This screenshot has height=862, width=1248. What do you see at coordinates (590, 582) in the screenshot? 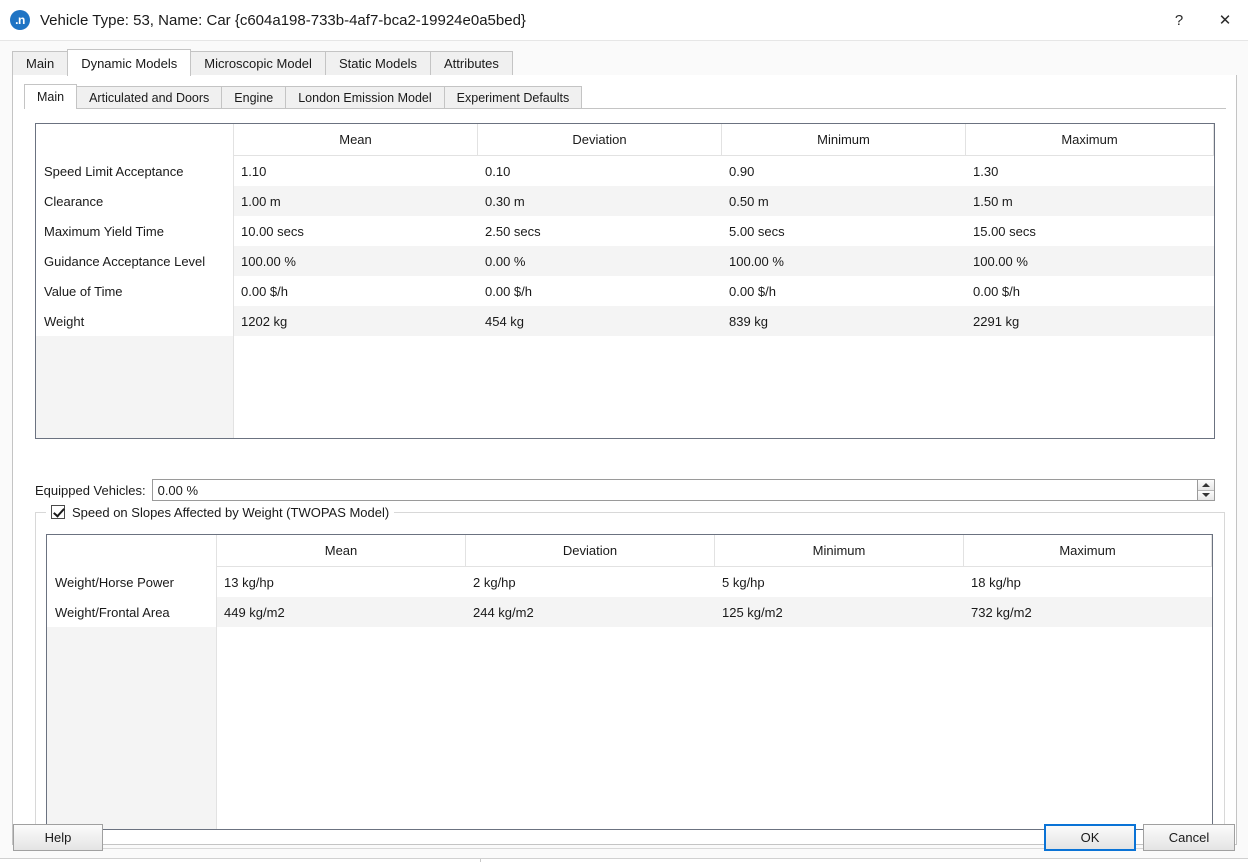
I see `cell-deviation: 2 kg/hp` at bounding box center [590, 582].